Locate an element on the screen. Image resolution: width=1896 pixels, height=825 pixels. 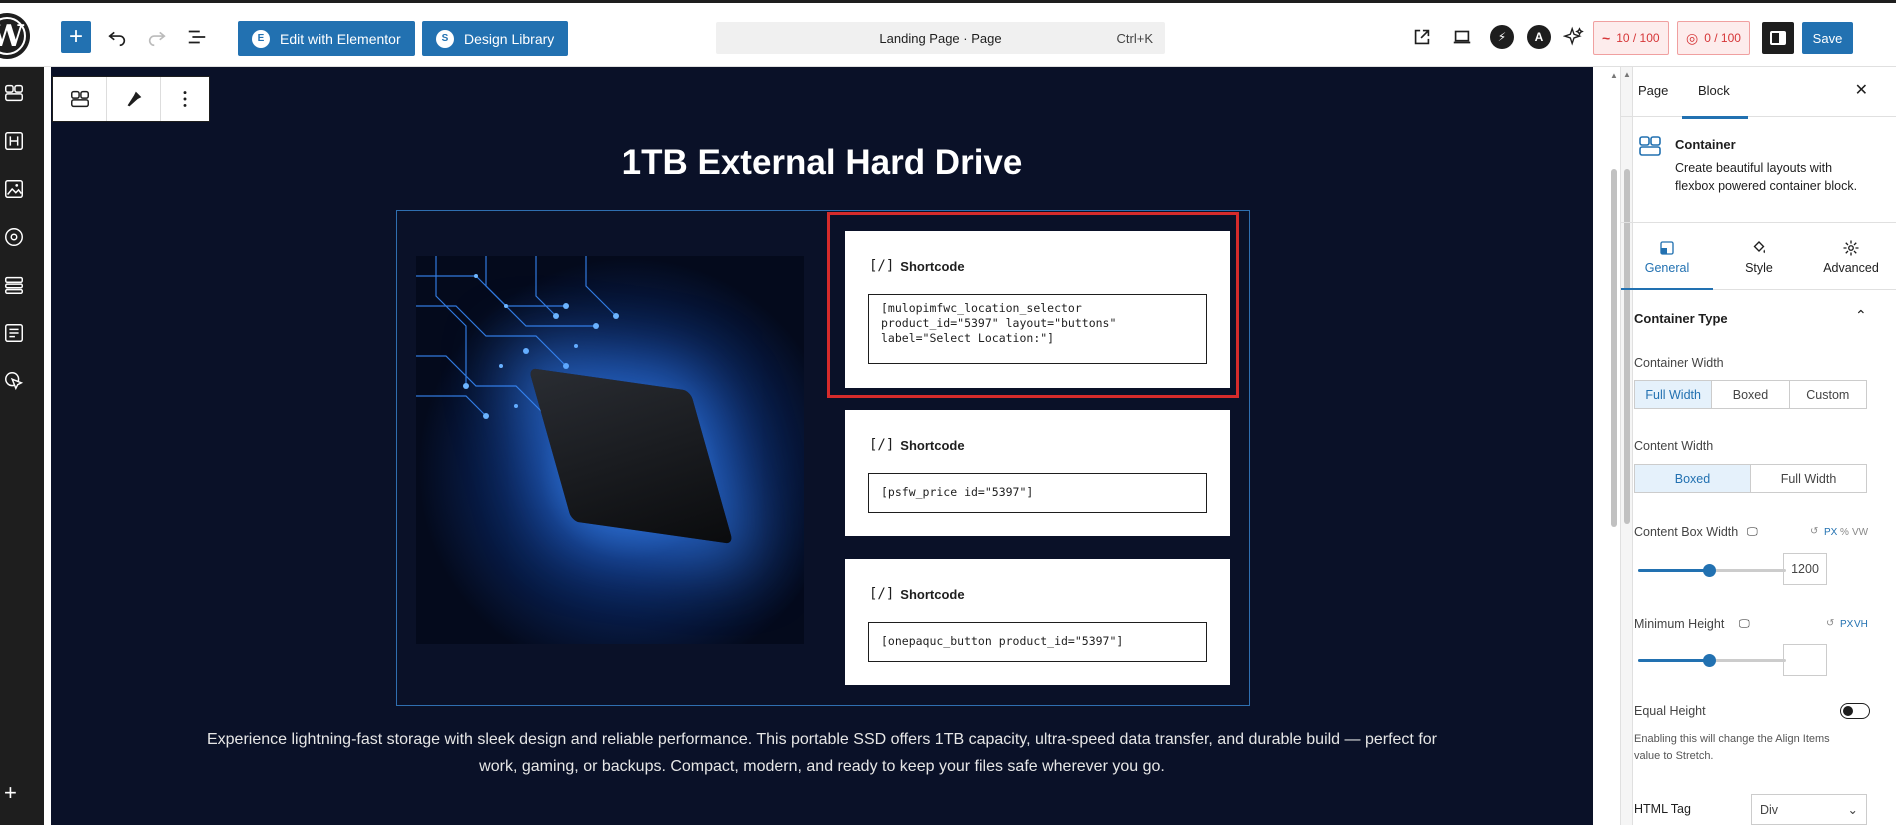
content-box-width-slider is located at coordinates (1712, 570).